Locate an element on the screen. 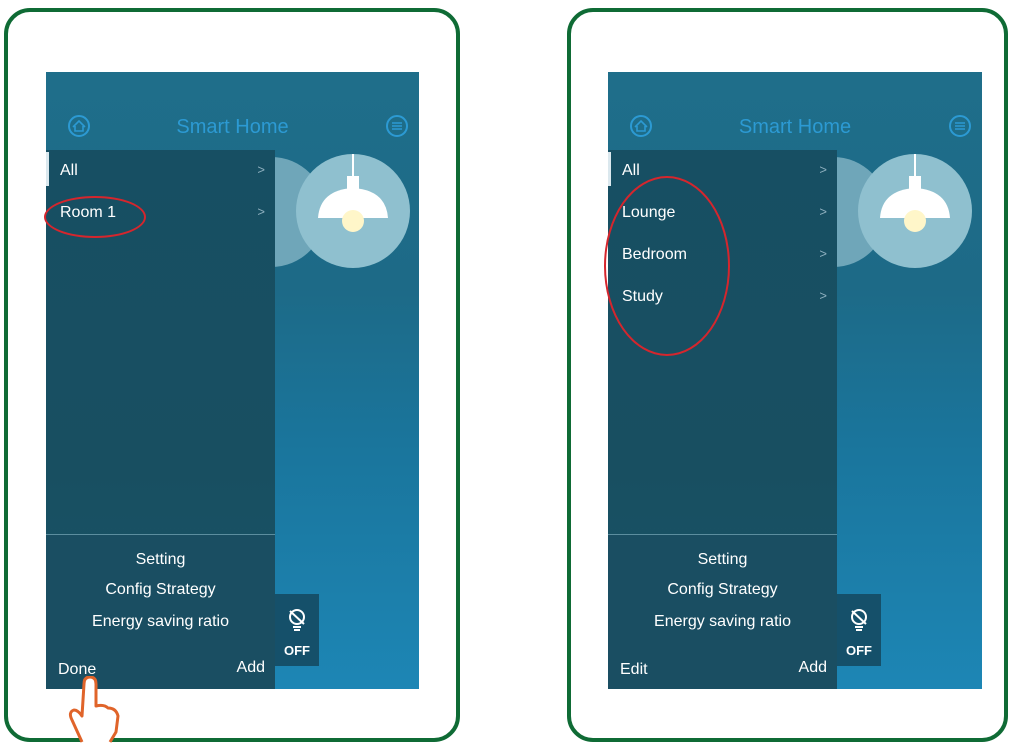  pointing-hand-icon is located at coordinates (91, 710).